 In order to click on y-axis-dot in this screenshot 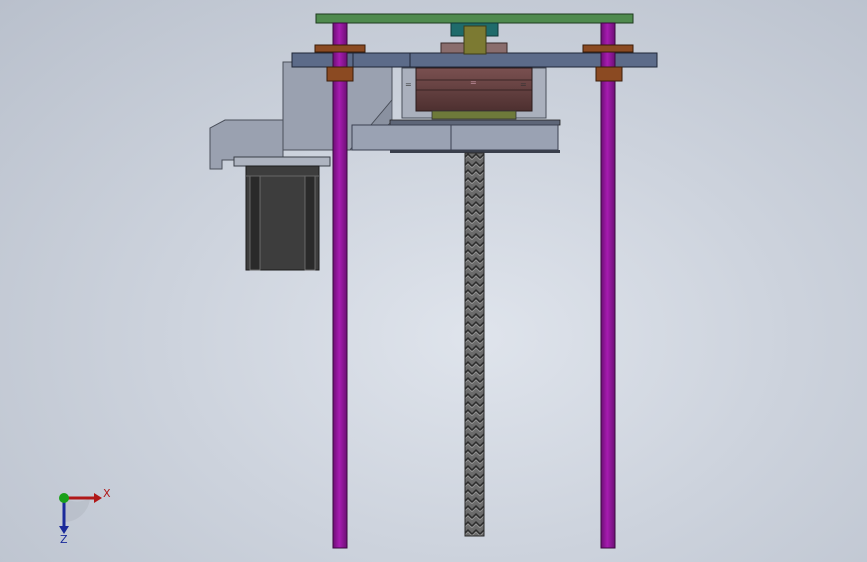, I will do `click(64, 498)`.